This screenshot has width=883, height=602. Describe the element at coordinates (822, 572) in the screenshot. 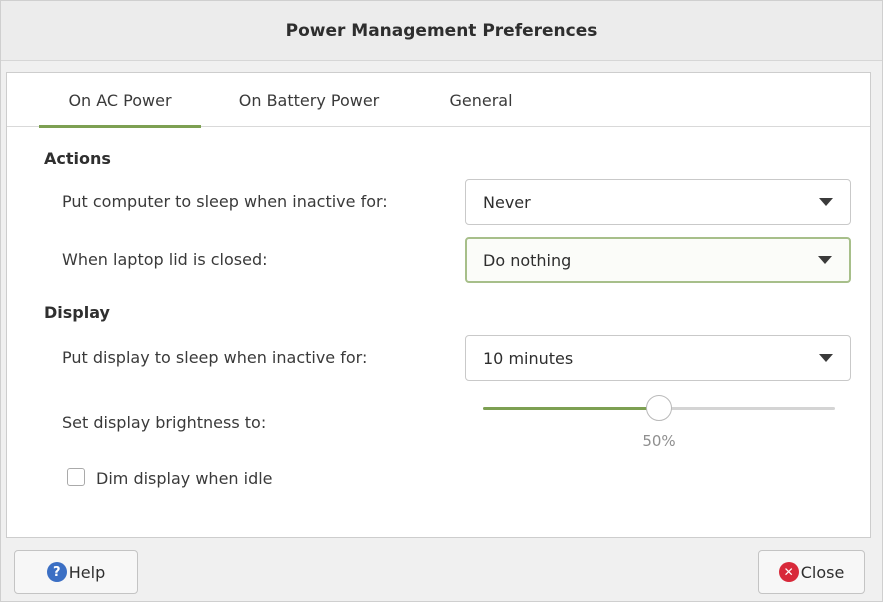

I see `close-button-label: Close` at that location.